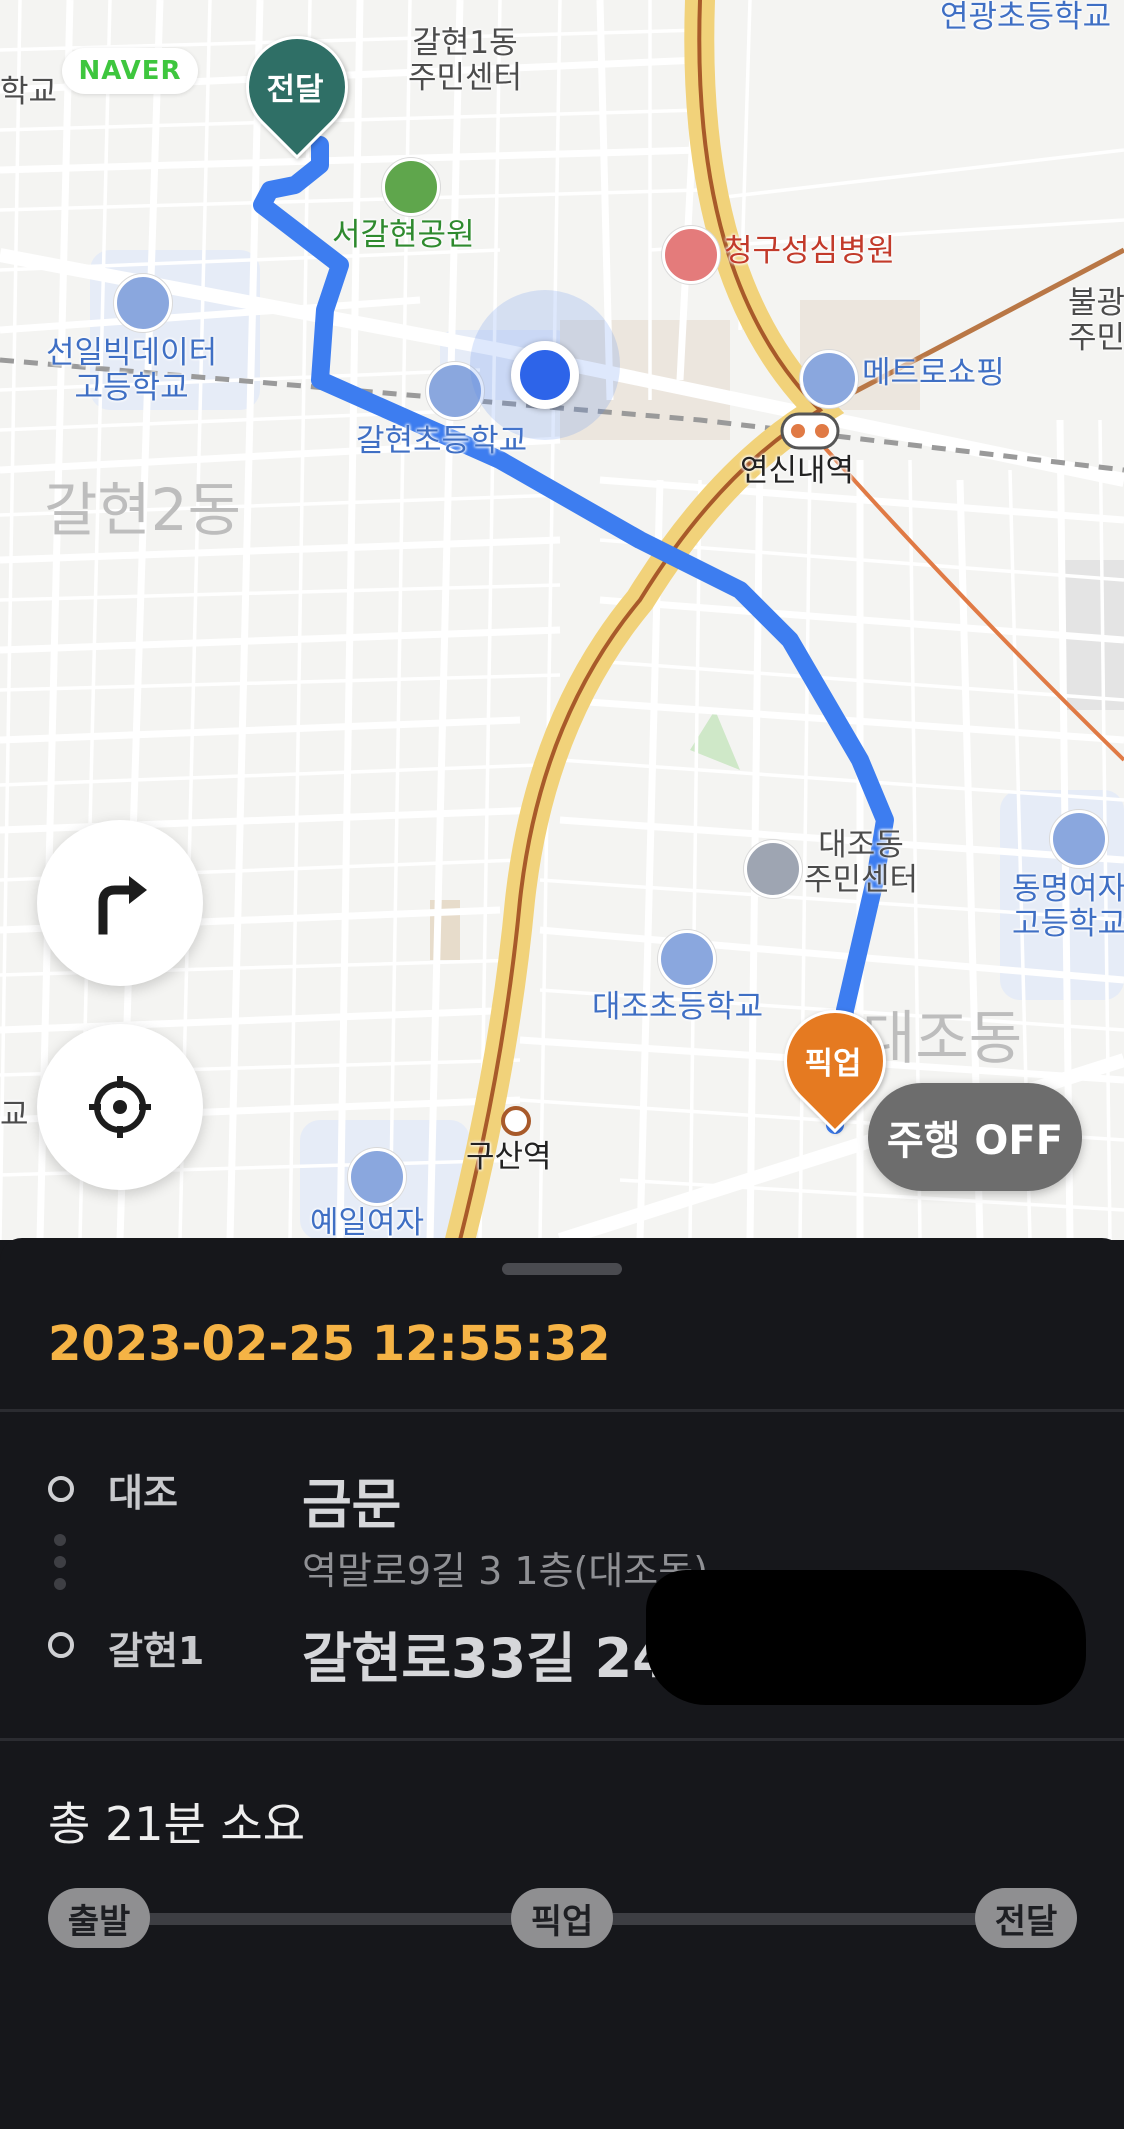 This screenshot has width=1124, height=2129. What do you see at coordinates (1096, 320) in the screenshot?
I see `map-label: 불광 주민` at bounding box center [1096, 320].